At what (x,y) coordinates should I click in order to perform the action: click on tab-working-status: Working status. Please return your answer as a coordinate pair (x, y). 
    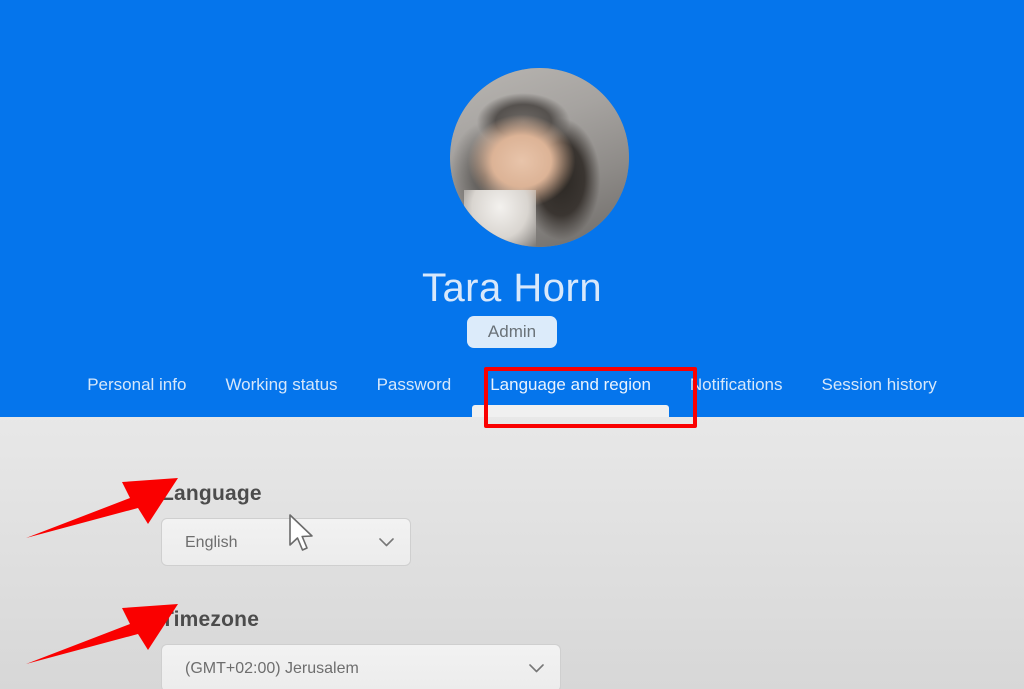
    Looking at the image, I should click on (281, 396).